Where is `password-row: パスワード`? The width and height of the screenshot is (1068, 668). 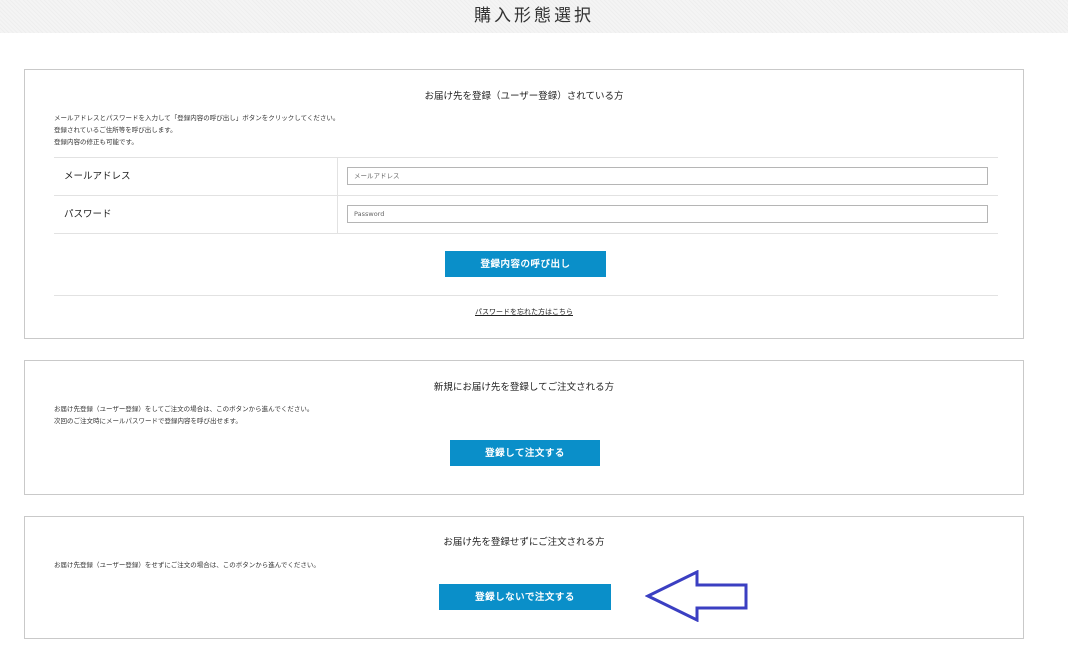
password-row: パスワード is located at coordinates (526, 214).